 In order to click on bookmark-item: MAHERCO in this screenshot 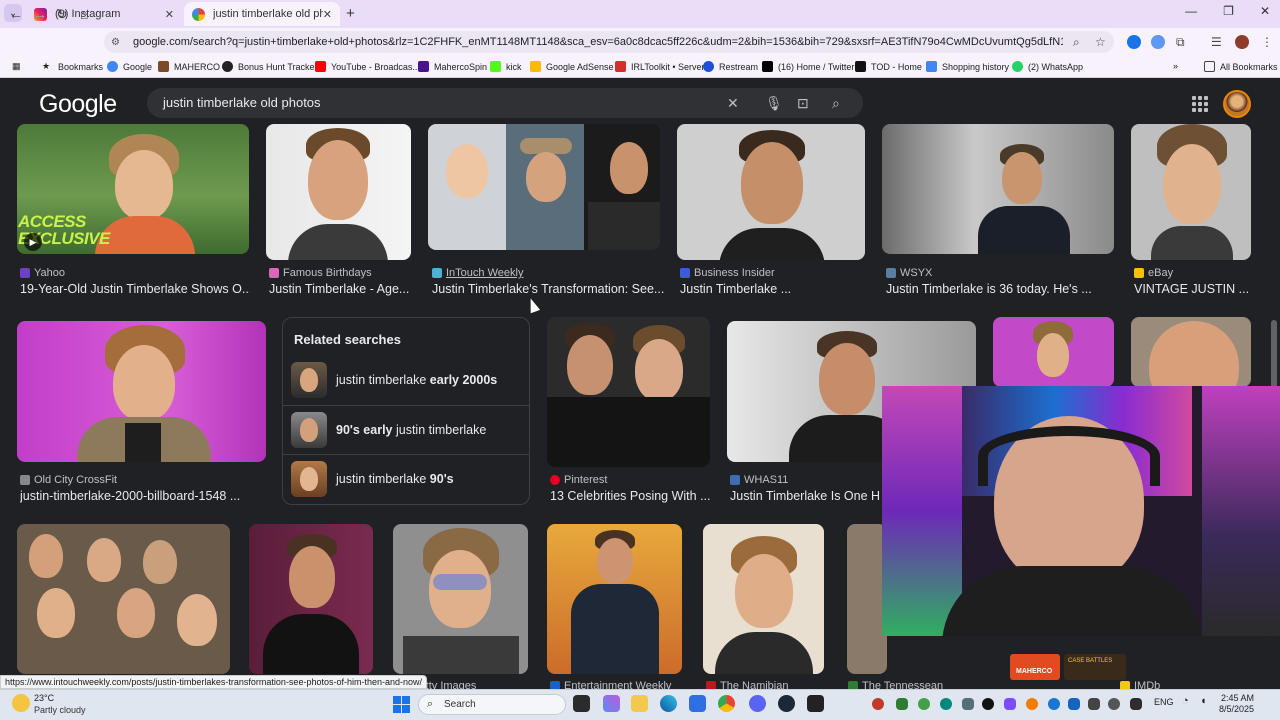, I will do `click(189, 66)`.